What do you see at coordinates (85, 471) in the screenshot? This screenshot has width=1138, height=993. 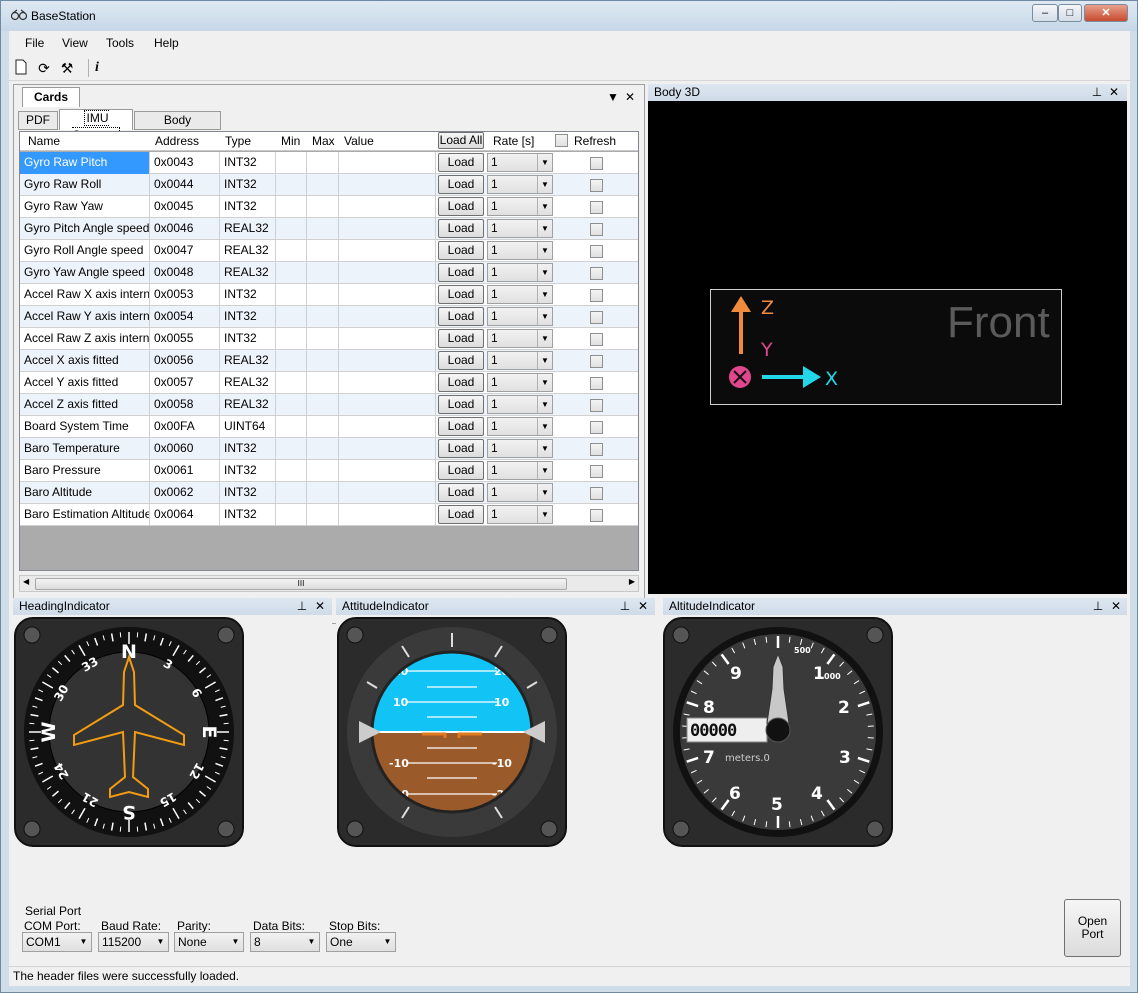 I see `cell-name: Baro Pressure` at bounding box center [85, 471].